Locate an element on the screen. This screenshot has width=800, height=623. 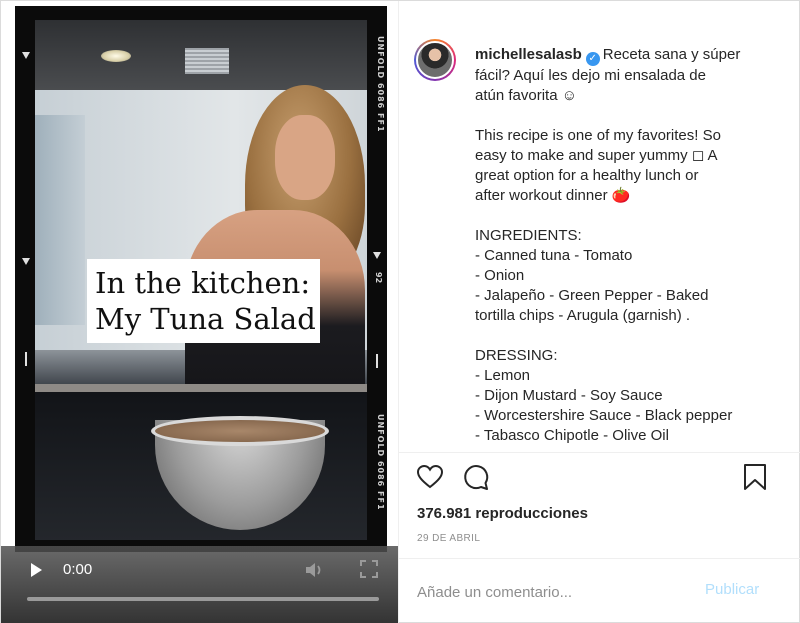
post-date: 29 DE ABRIL is located at coordinates (448, 539).